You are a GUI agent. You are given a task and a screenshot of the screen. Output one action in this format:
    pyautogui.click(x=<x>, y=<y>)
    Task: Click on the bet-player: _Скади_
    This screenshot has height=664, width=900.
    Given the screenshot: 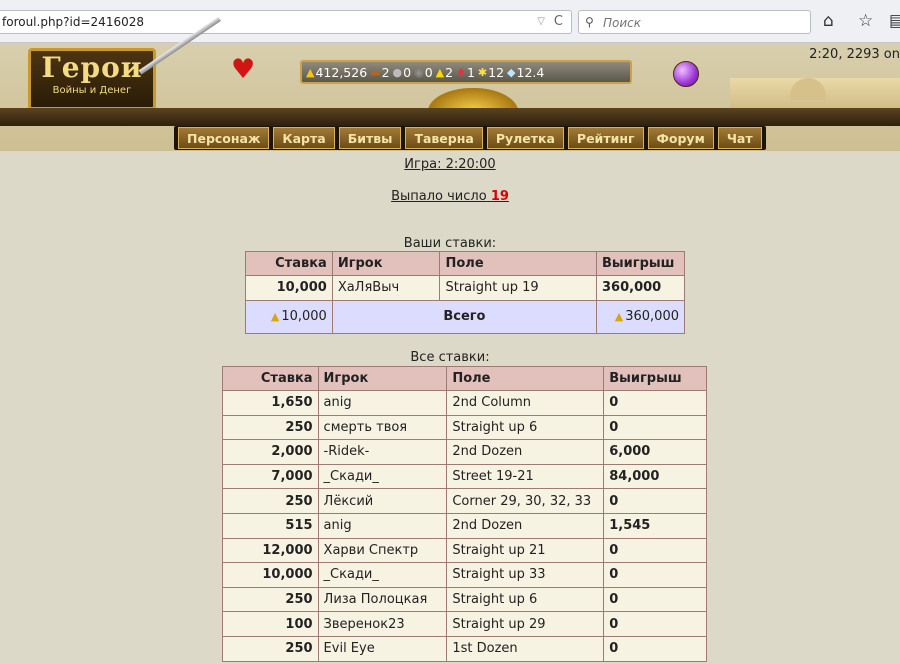 What is the action you would take?
    pyautogui.click(x=382, y=575)
    